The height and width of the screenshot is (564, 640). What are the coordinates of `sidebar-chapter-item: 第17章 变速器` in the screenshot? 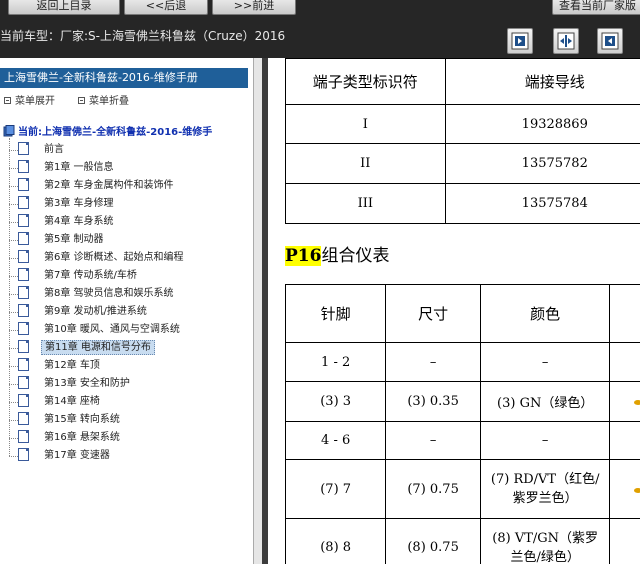 It's located at (65, 456).